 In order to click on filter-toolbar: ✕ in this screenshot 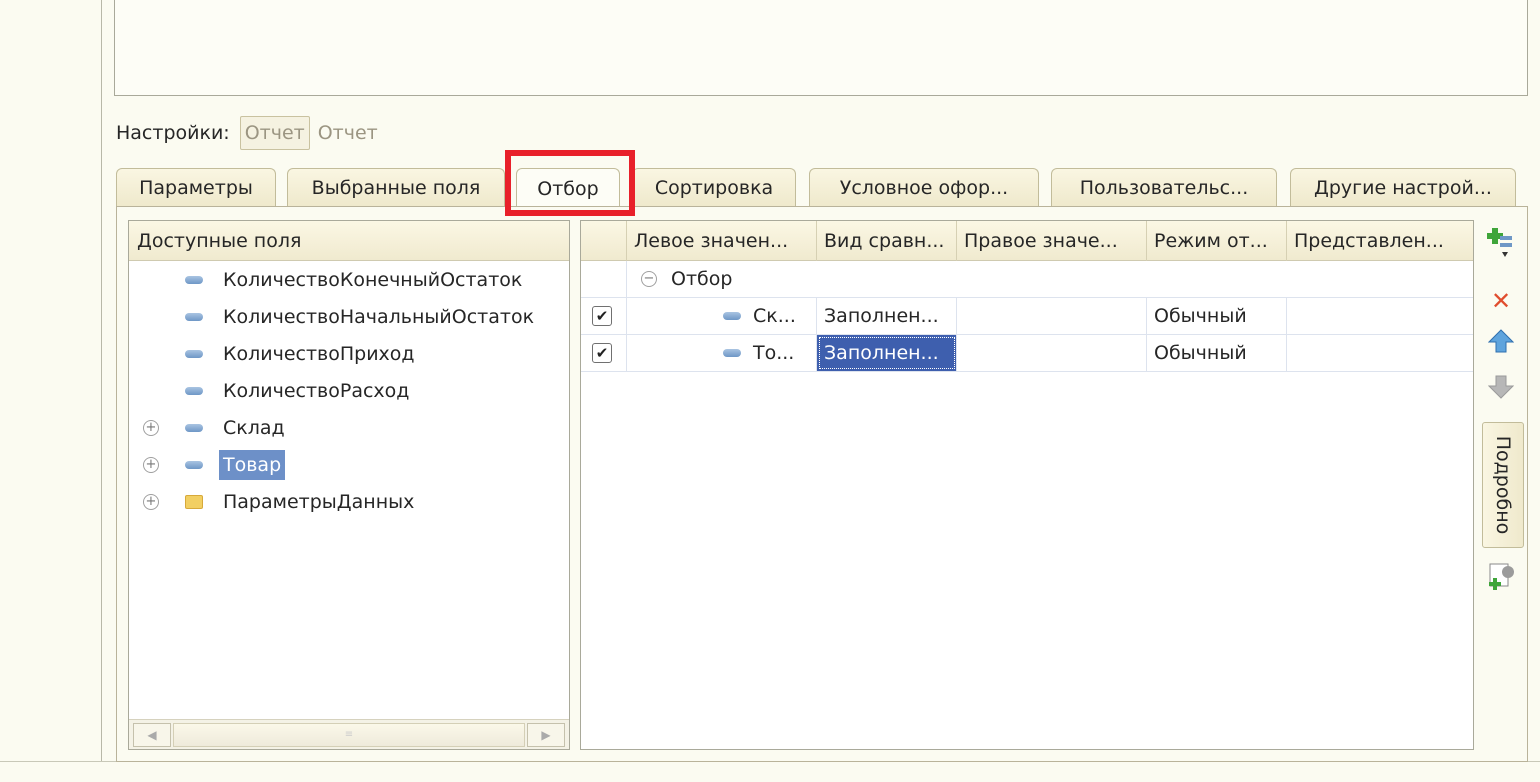, I will do `click(1502, 420)`.